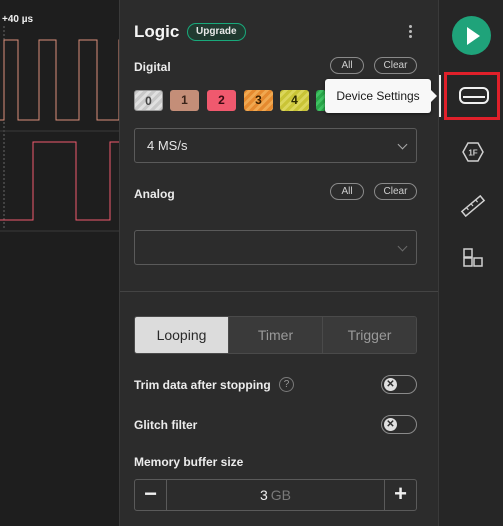 The height and width of the screenshot is (526, 503). What do you see at coordinates (60, 129) in the screenshot?
I see `waveform-svg` at bounding box center [60, 129].